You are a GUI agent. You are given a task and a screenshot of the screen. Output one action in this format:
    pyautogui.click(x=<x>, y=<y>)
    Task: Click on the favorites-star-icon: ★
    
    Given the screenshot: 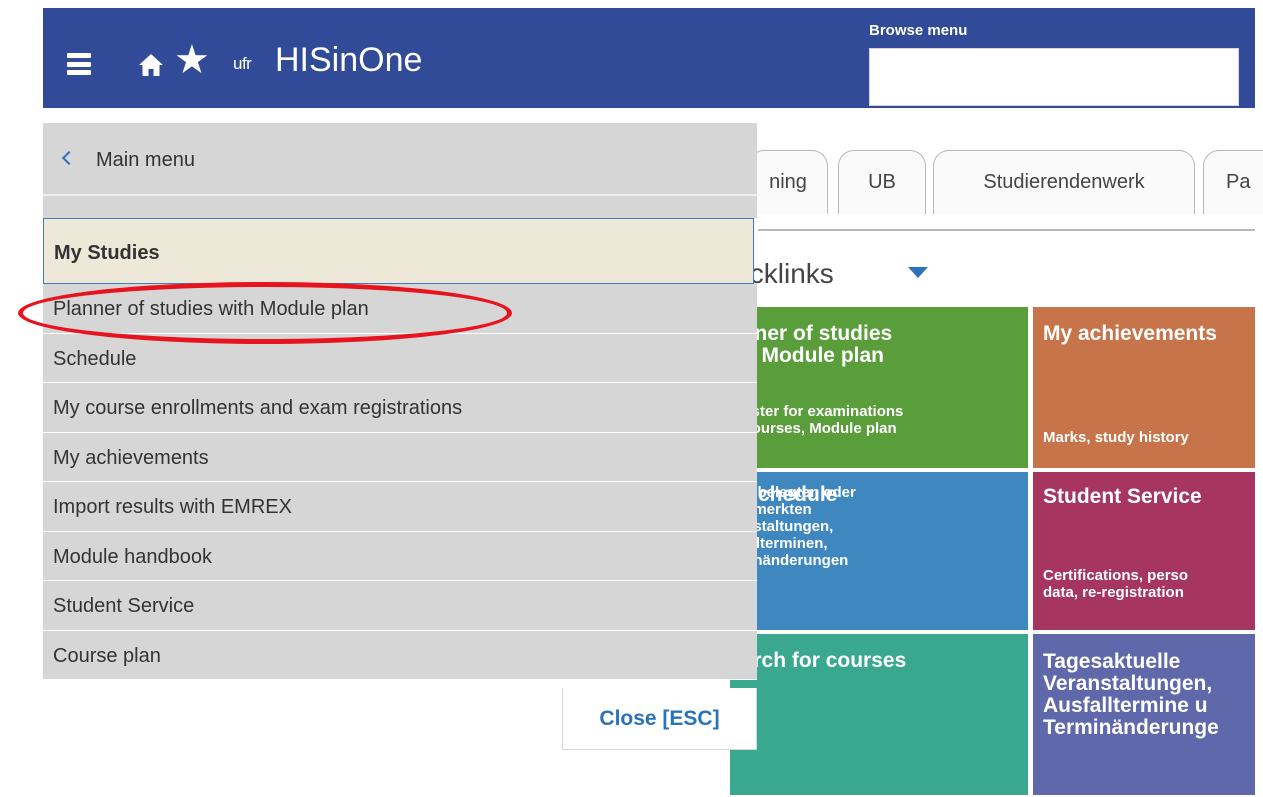 What is the action you would take?
    pyautogui.click(x=192, y=60)
    